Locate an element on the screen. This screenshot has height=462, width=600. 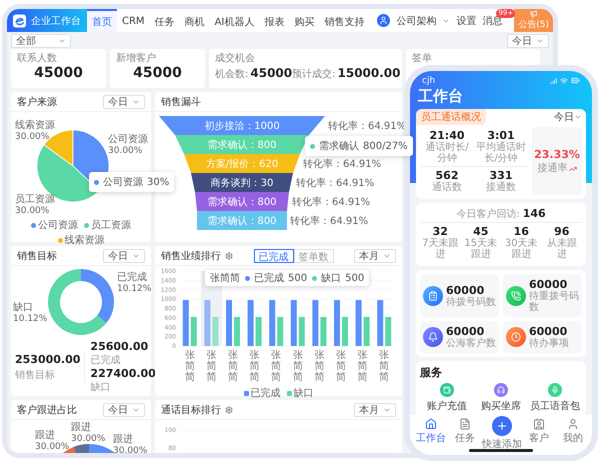
settings-link: 设置 is located at coordinates (466, 21).